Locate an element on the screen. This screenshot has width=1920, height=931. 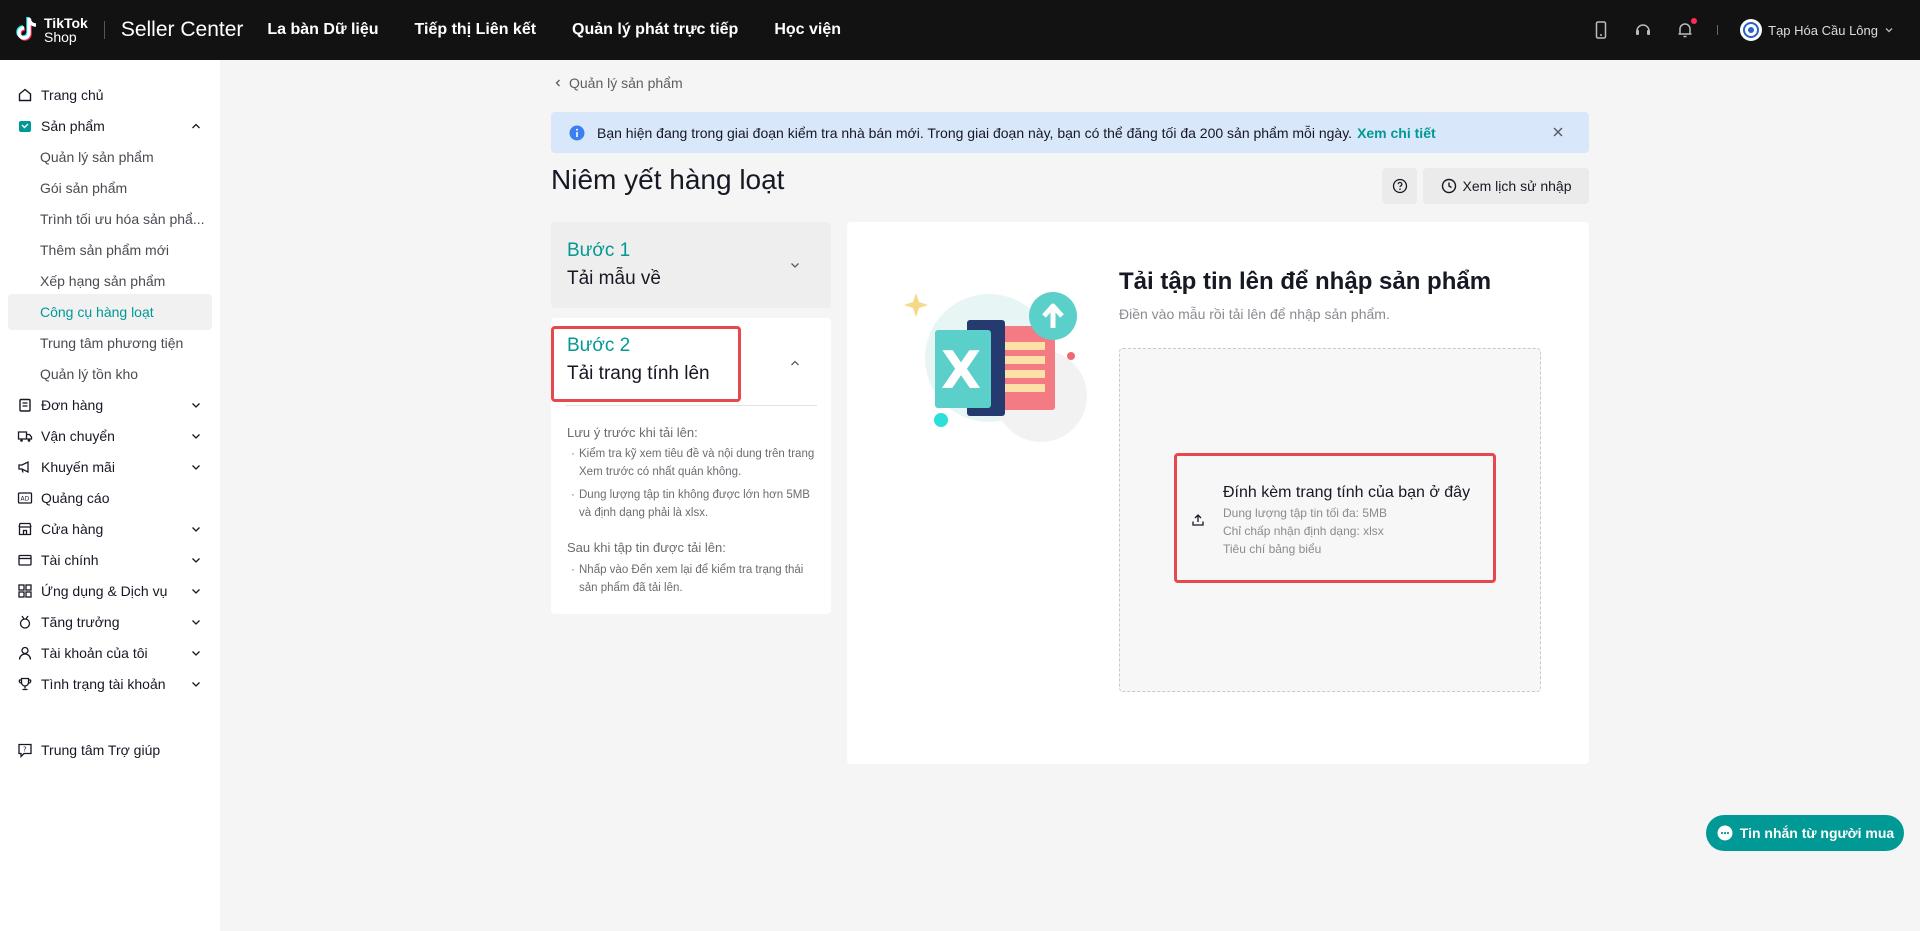
medal-icon is located at coordinates (25, 622).